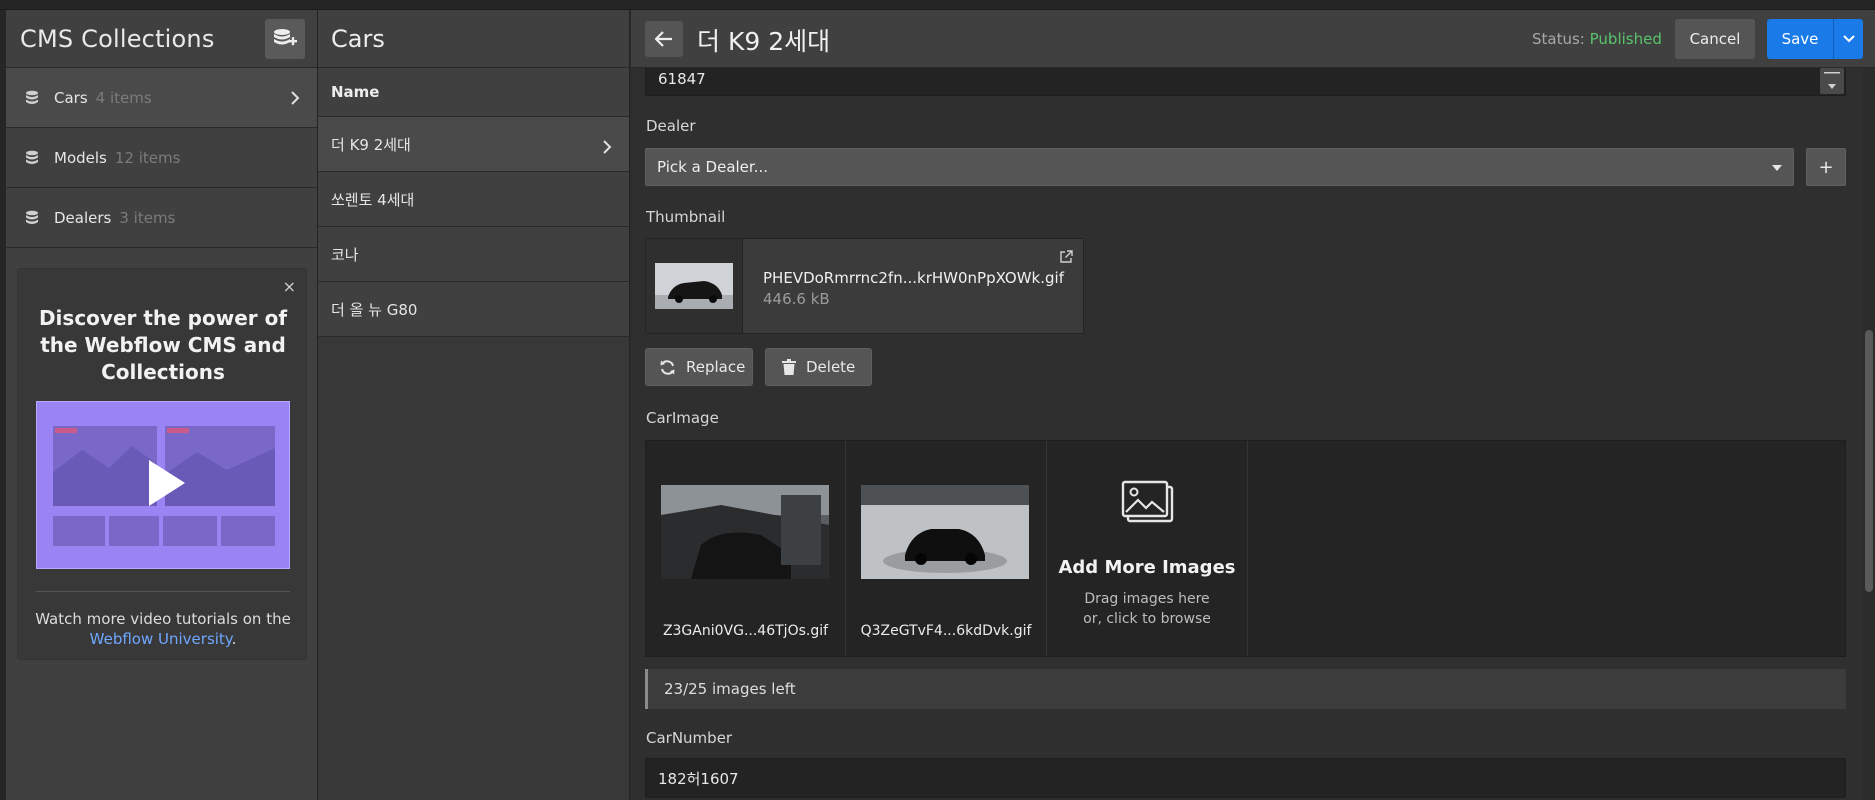 The width and height of the screenshot is (1875, 800). I want to click on item-name: 더 K9 2세대, so click(371, 144).